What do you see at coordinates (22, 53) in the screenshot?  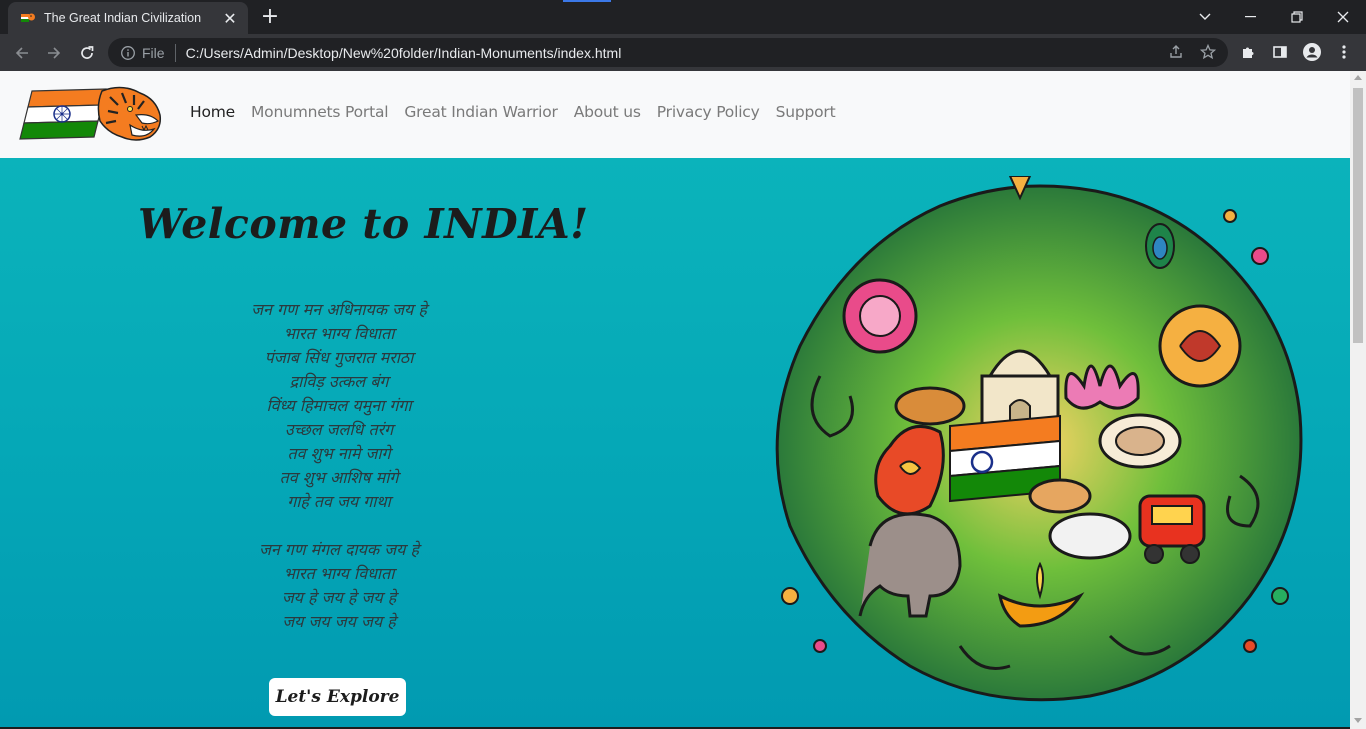 I see `back-arrow-icon` at bounding box center [22, 53].